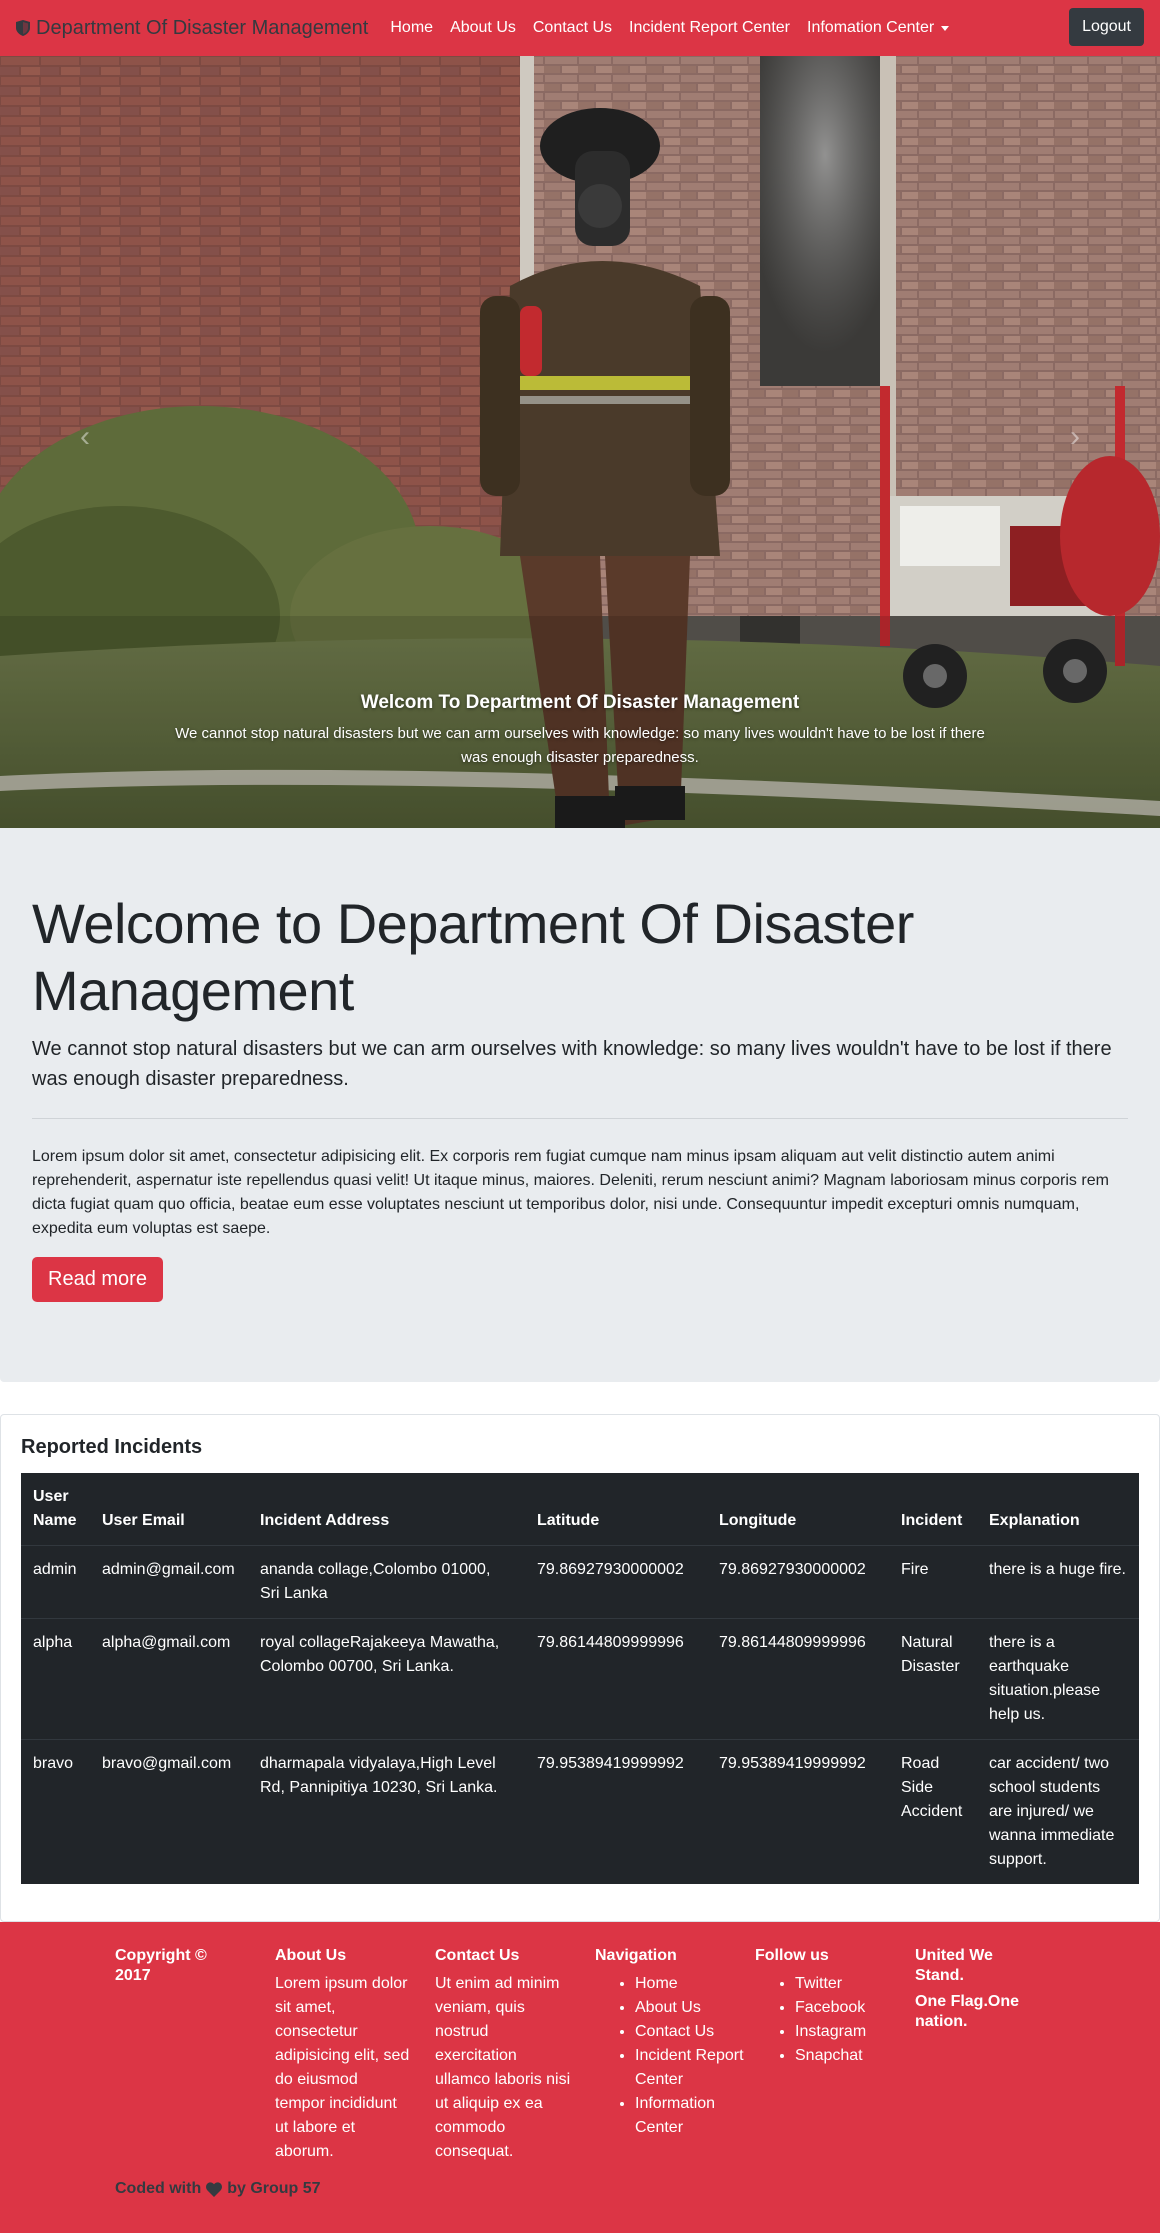  I want to click on footer-follow-list: Twitter Facebook Instagram Snapchat, so click(835, 2020).